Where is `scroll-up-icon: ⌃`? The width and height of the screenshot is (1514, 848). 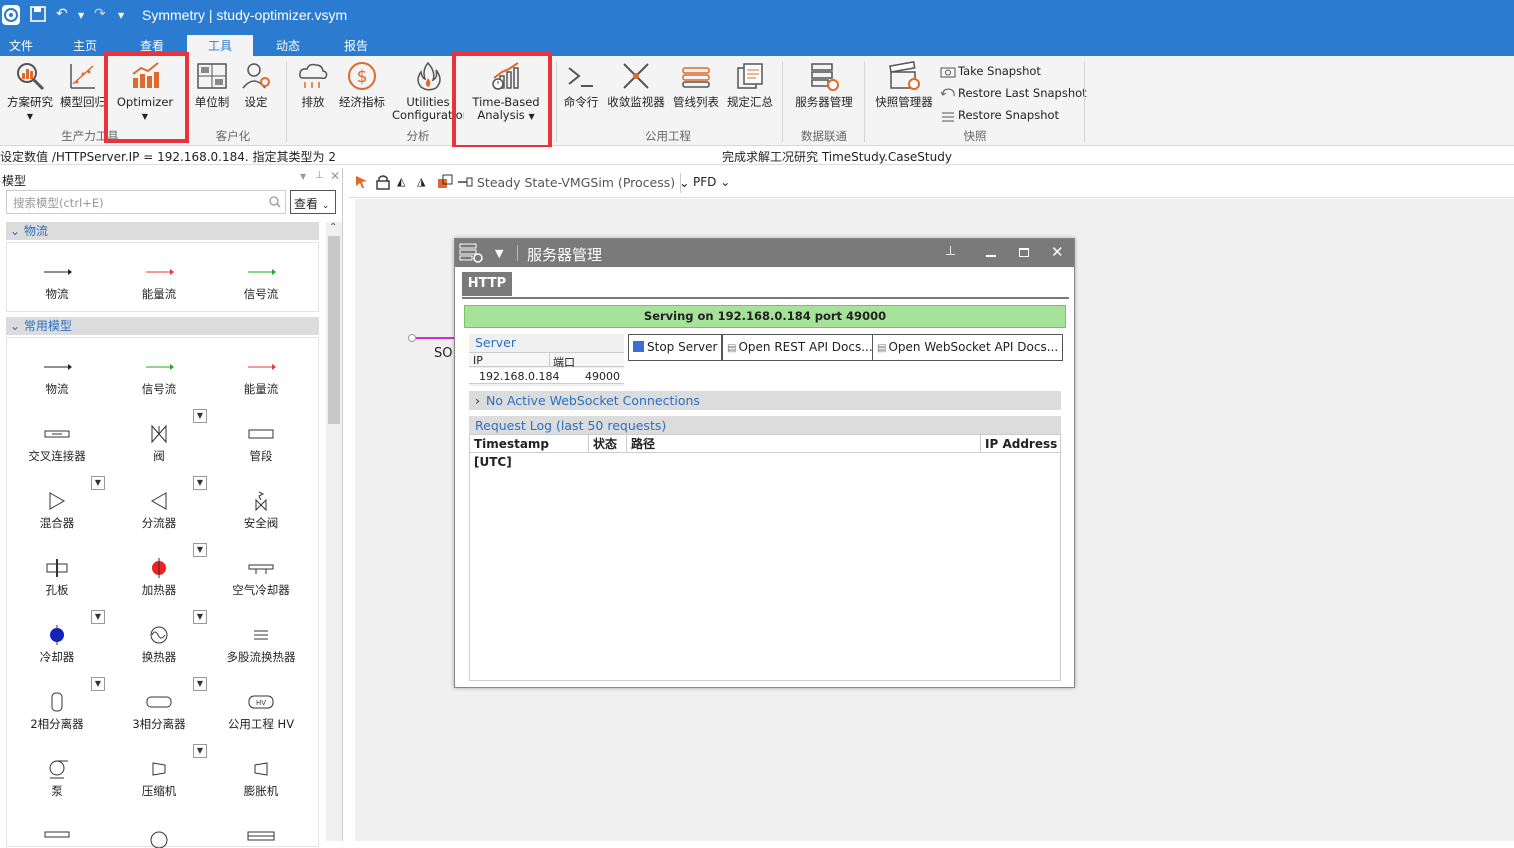
scroll-up-icon: ⌃ is located at coordinates (333, 227).